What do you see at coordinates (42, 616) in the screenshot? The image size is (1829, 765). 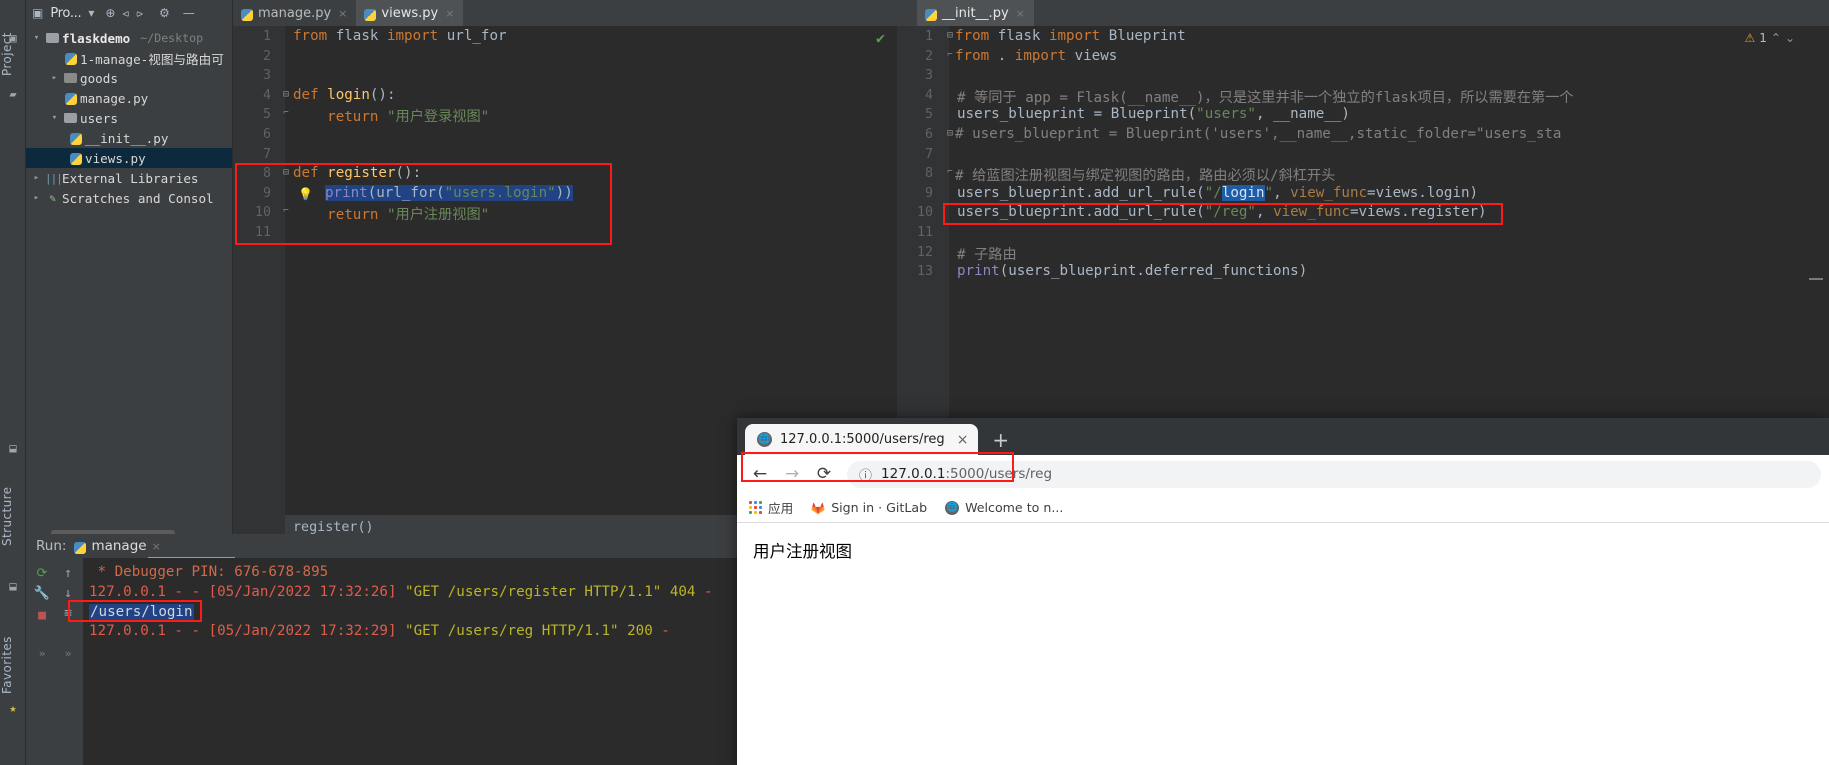 I see `stop-icon: ■` at bounding box center [42, 616].